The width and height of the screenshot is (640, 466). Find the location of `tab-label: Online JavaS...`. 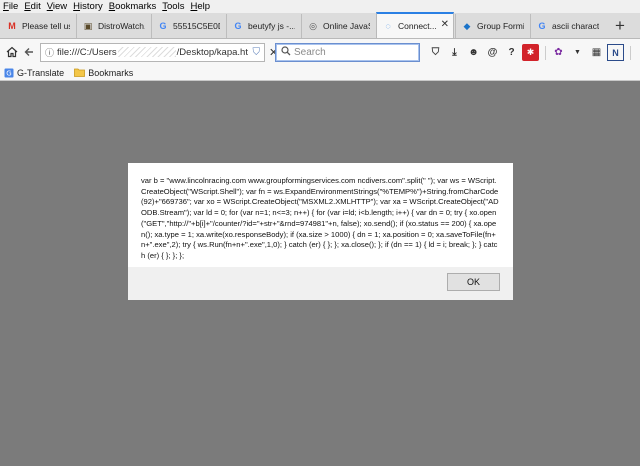

tab-label: Online JavaS... is located at coordinates (346, 26).